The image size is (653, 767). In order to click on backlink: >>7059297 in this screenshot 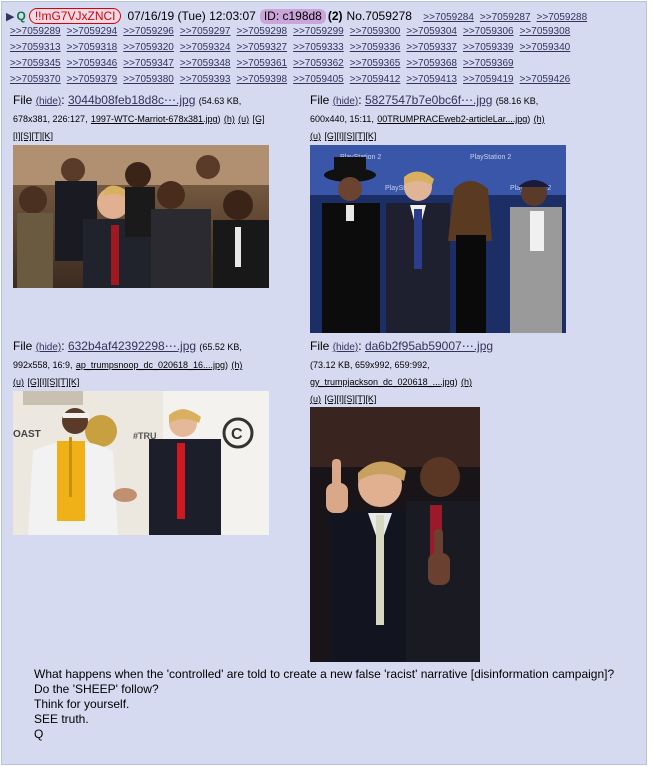, I will do `click(205, 31)`.